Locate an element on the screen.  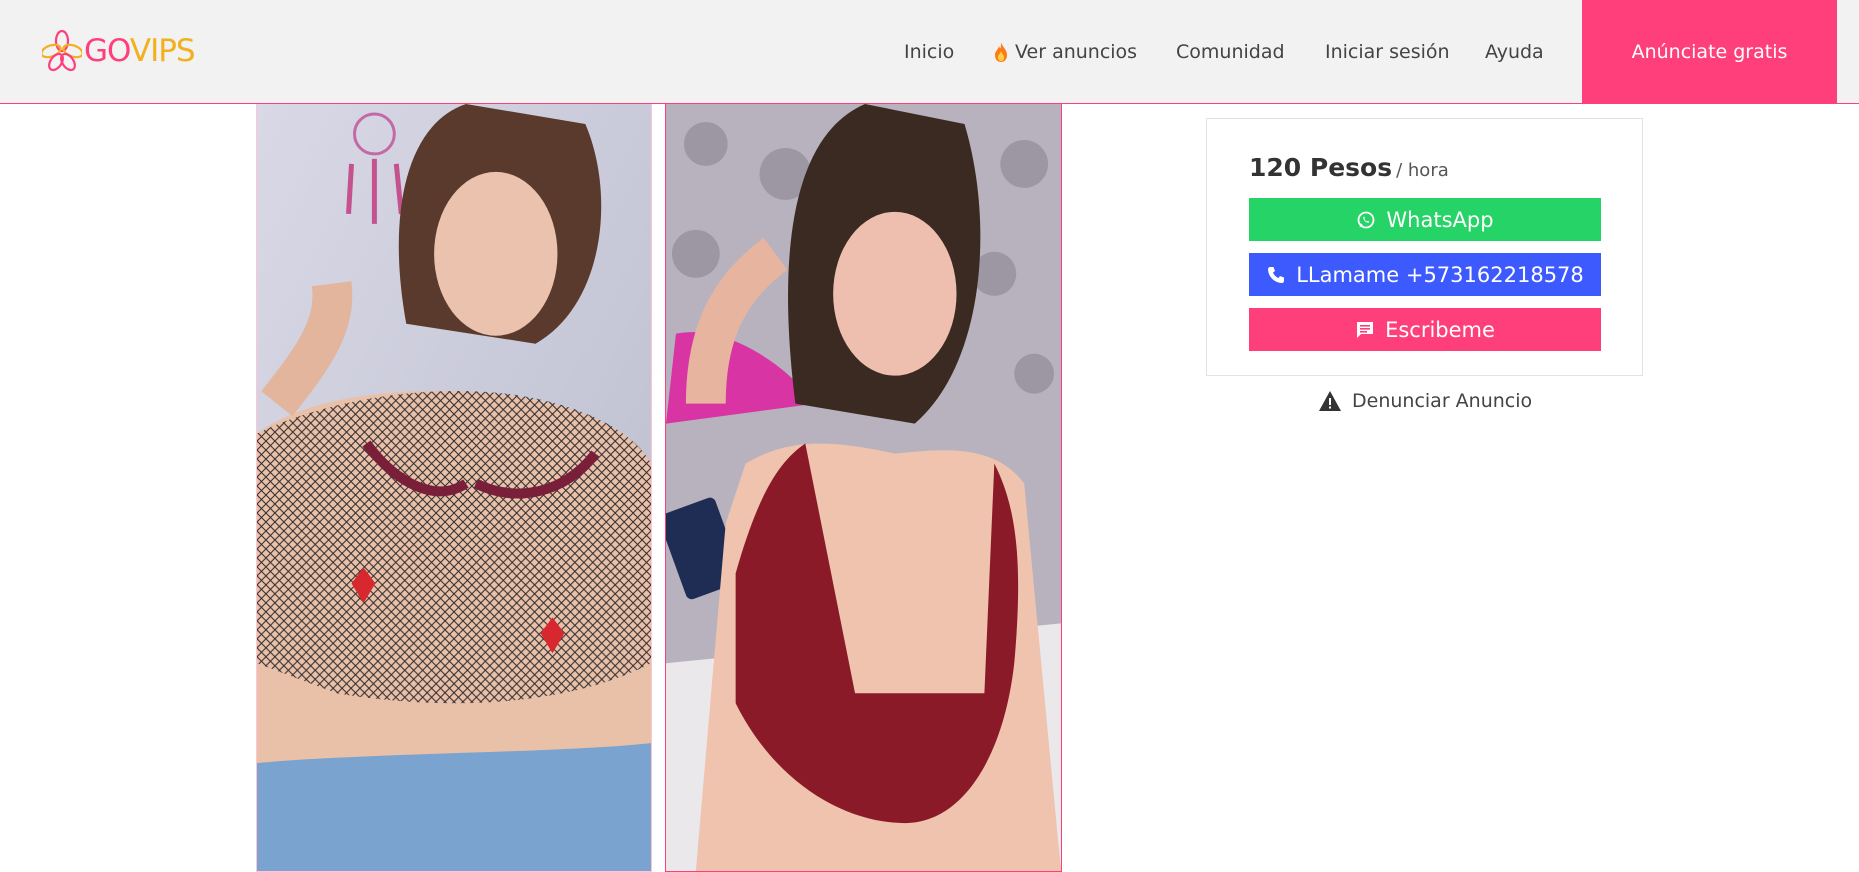
call-label: LLamame +573162218578 is located at coordinates (1440, 274).